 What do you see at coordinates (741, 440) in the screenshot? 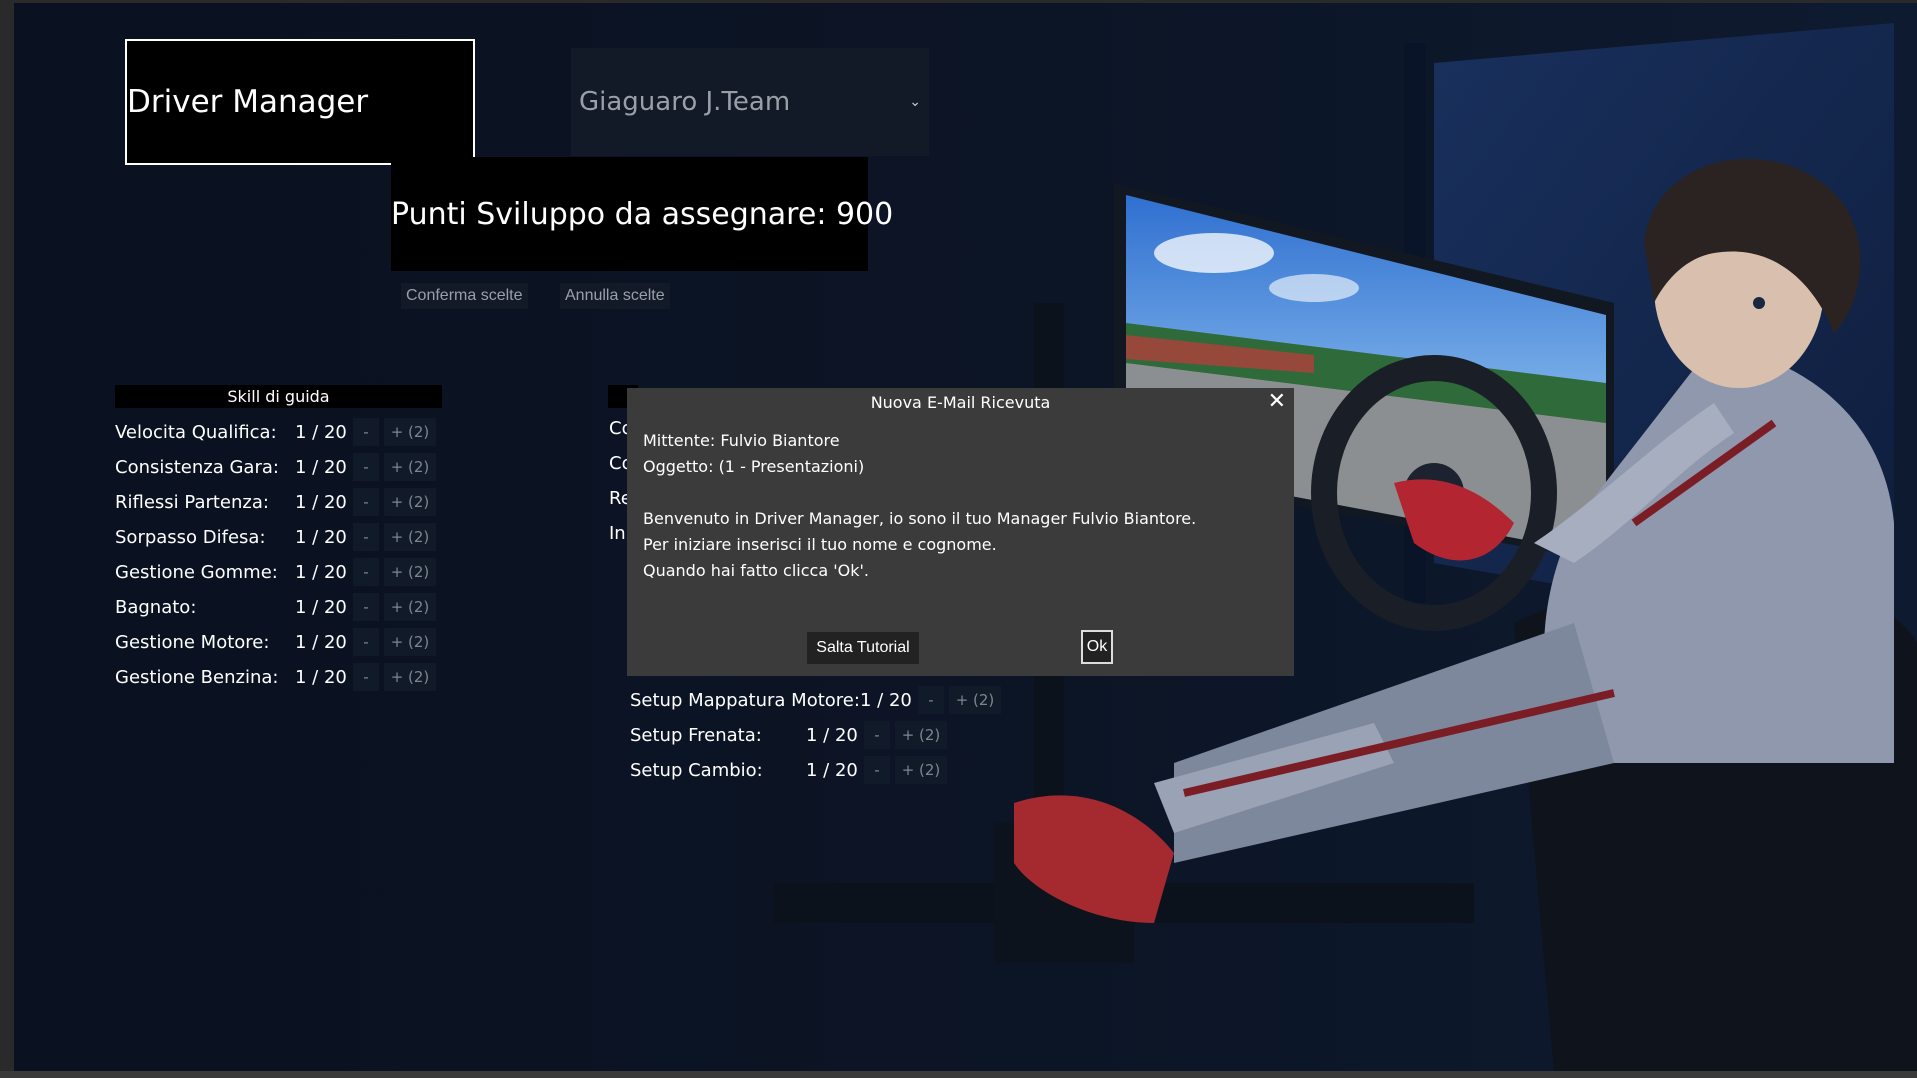
I see `email-sender: Mittente: Fulvio Biantore` at bounding box center [741, 440].